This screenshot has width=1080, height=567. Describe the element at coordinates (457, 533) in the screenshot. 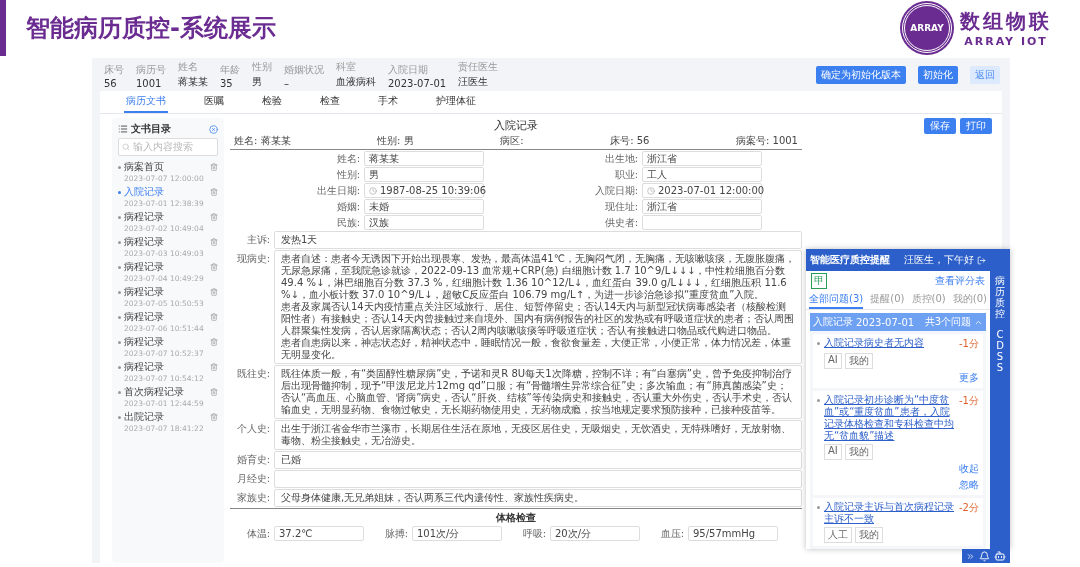

I see `text-field: 101次/分` at that location.